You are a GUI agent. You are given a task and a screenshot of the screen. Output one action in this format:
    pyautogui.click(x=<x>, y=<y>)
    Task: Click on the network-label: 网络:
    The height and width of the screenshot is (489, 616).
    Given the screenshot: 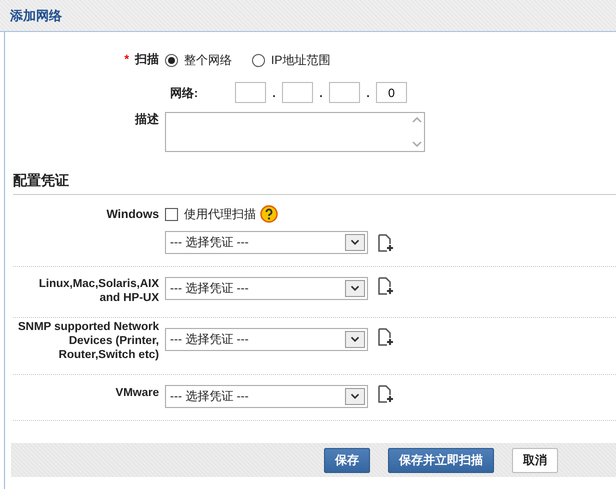 What is the action you would take?
    pyautogui.click(x=184, y=93)
    